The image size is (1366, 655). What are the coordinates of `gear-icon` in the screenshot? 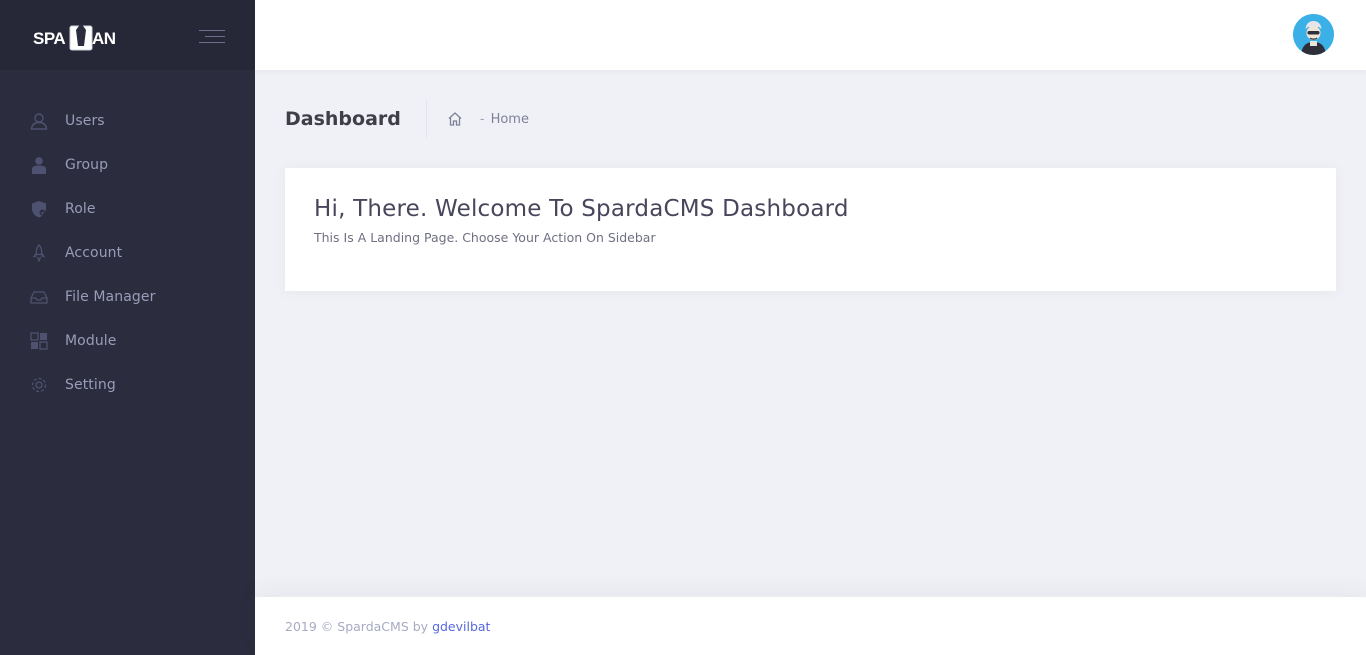 It's located at (39, 385).